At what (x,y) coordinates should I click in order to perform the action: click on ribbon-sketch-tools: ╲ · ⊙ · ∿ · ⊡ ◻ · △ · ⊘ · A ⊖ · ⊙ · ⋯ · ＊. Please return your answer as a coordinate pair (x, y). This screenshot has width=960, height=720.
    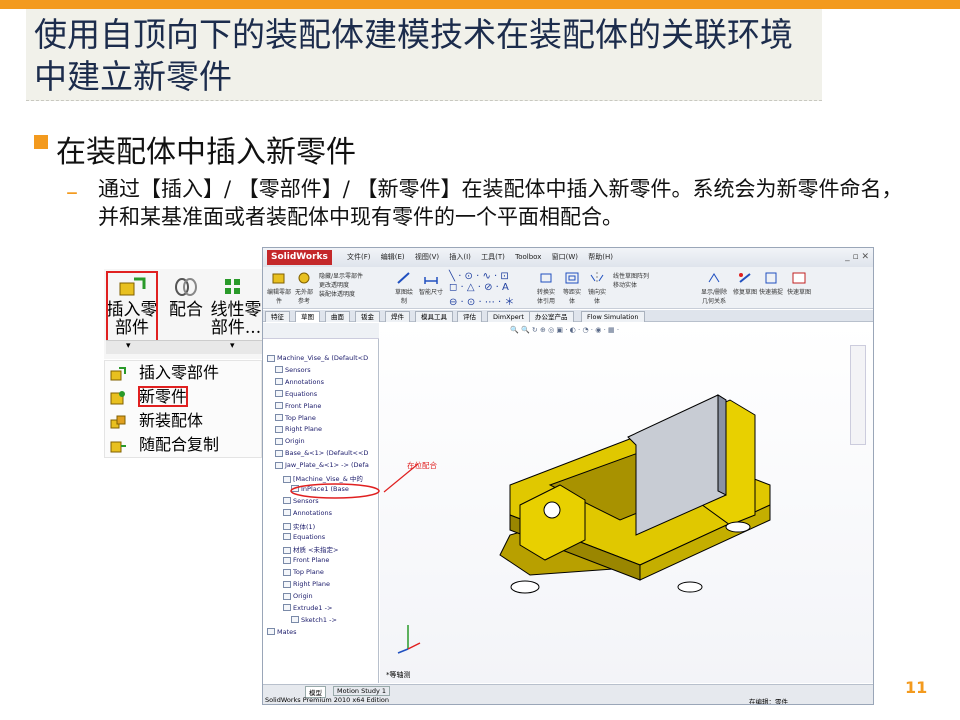
    Looking at the image, I should click on (497, 289).